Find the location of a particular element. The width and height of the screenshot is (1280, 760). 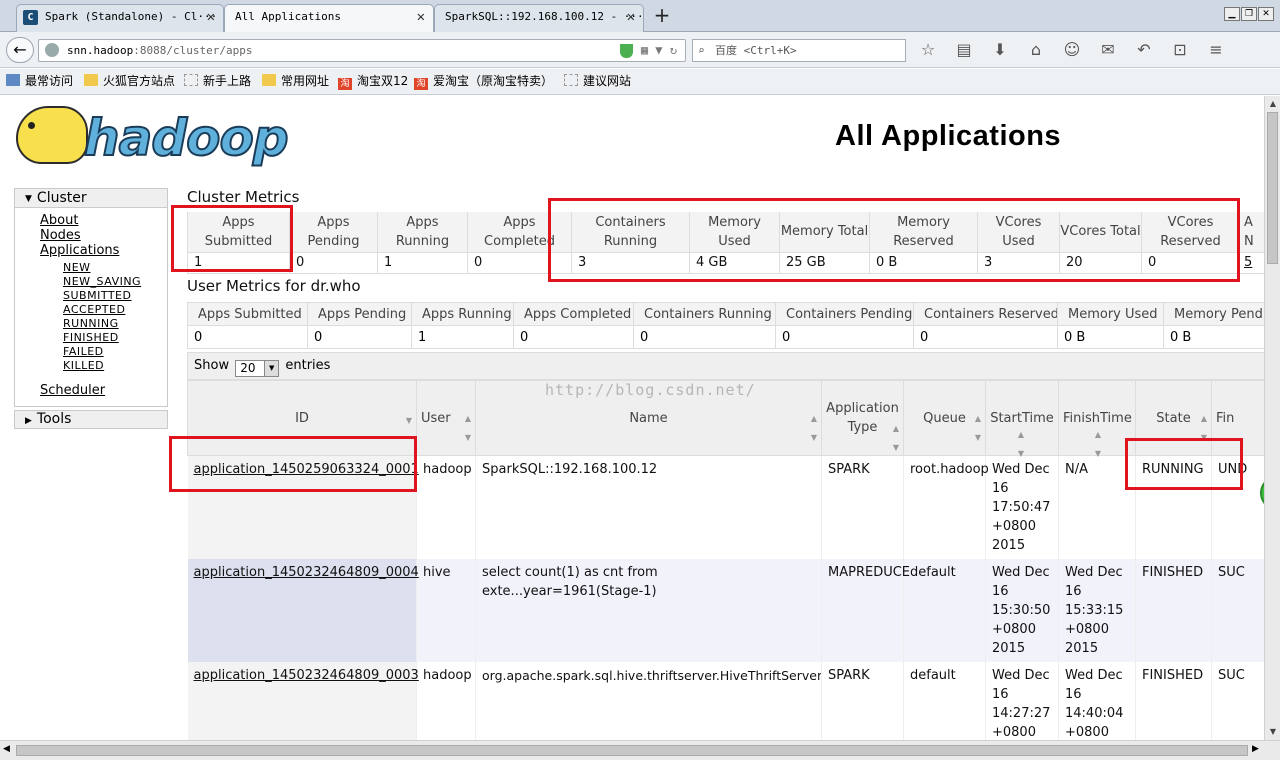

hadoop-logo: hadoop is located at coordinates (152, 137).